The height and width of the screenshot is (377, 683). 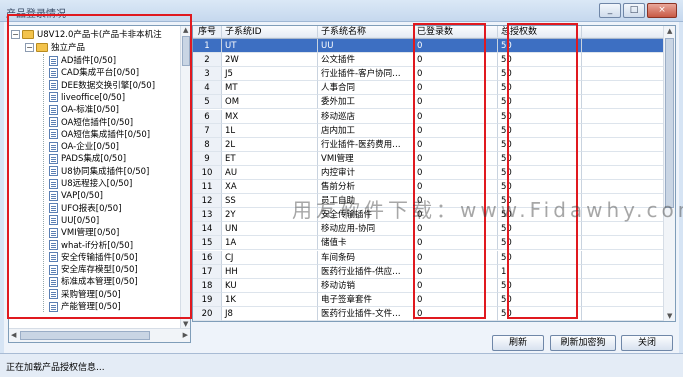 What do you see at coordinates (487, 210) in the screenshot?
I see `watermark: 用友软件下载：www.Fidawhy.com` at bounding box center [487, 210].